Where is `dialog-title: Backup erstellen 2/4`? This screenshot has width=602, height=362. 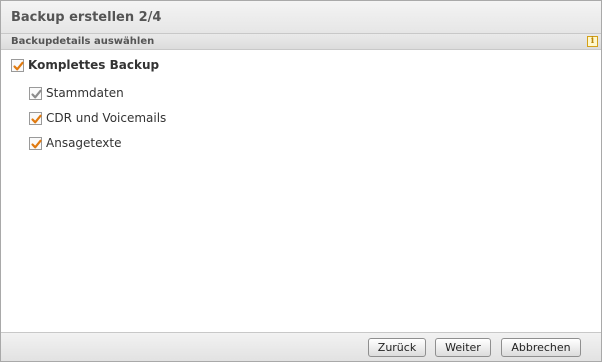 dialog-title: Backup erstellen 2/4 is located at coordinates (86, 17).